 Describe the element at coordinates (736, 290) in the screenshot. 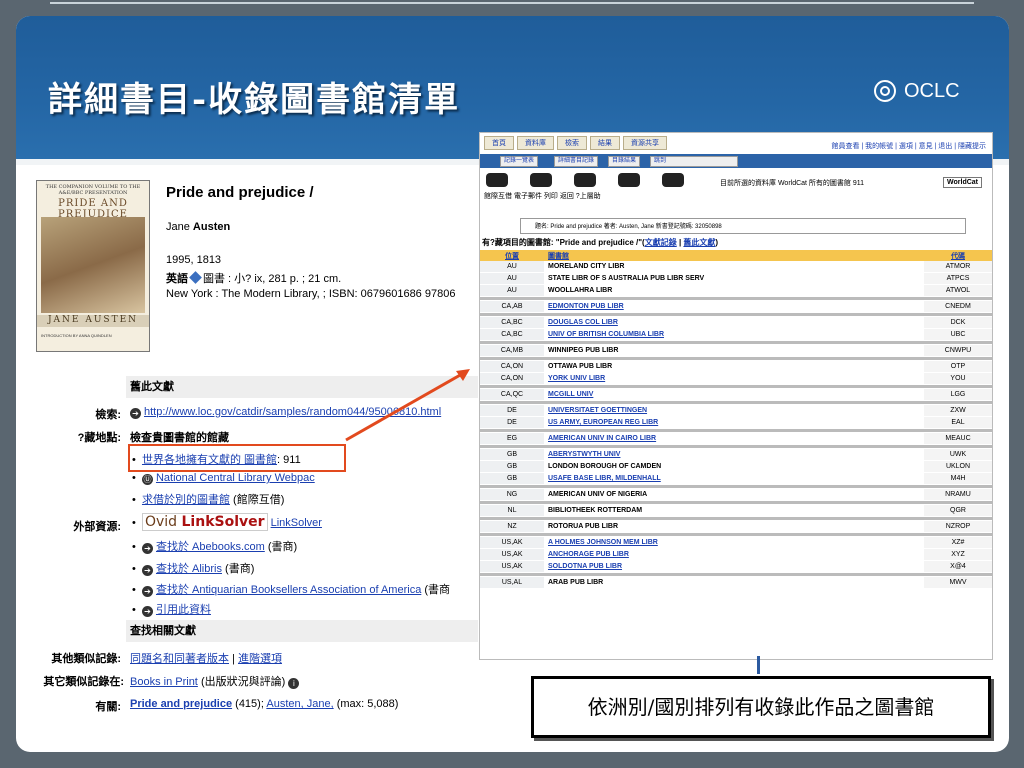

I see `table-row: AU WOOLLAHRA LIBR ATWOL` at that location.